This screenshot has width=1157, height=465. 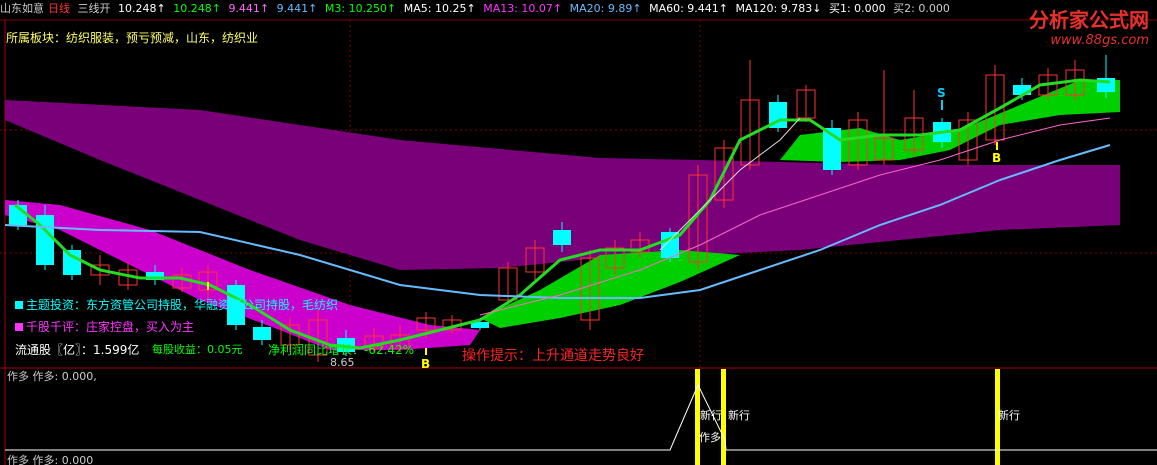 What do you see at coordinates (19, 327) in the screenshot?
I see `review-bullet-icon` at bounding box center [19, 327].